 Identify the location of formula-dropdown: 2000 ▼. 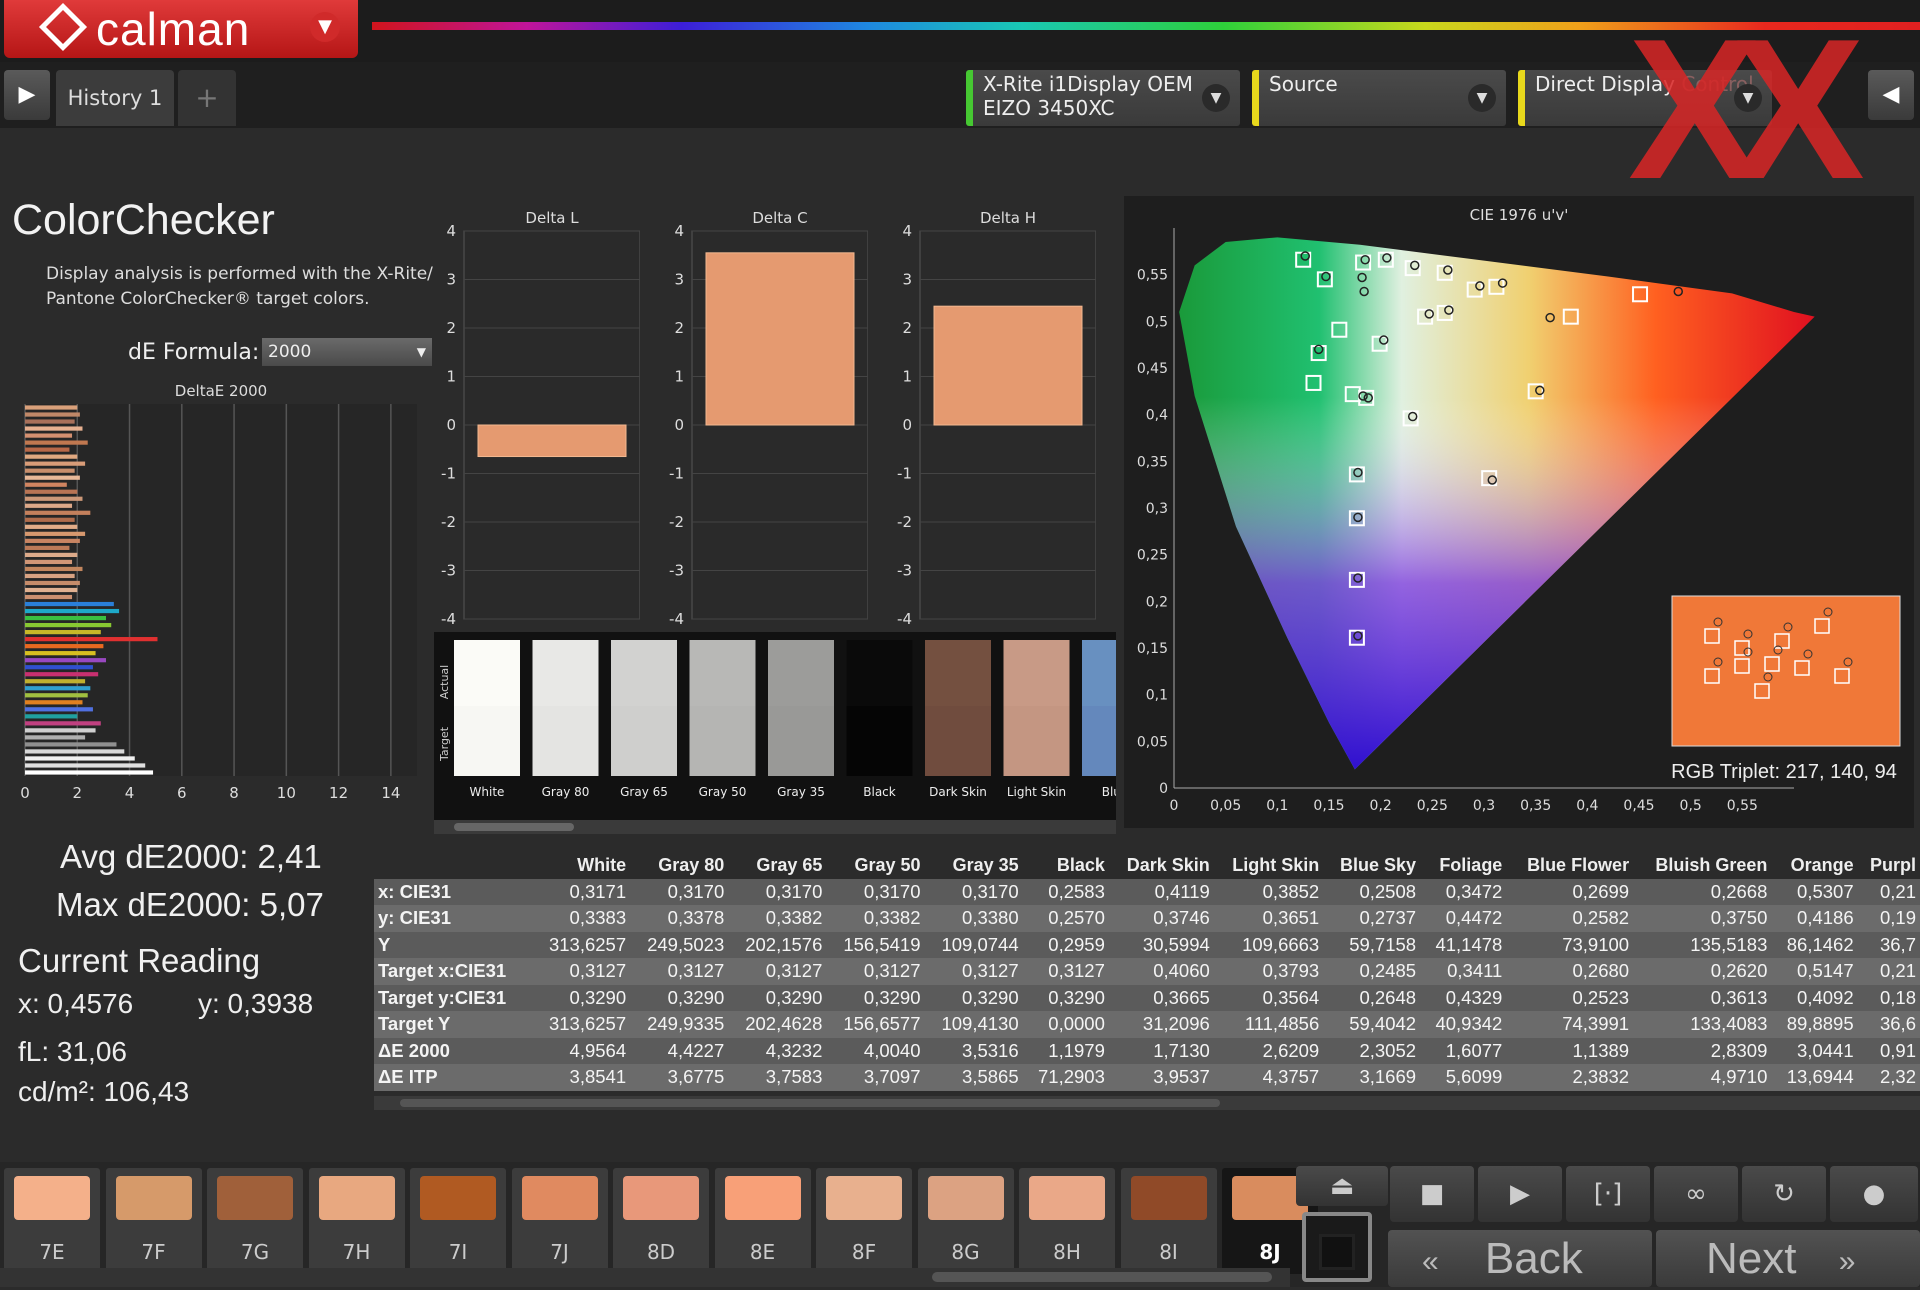
(347, 352).